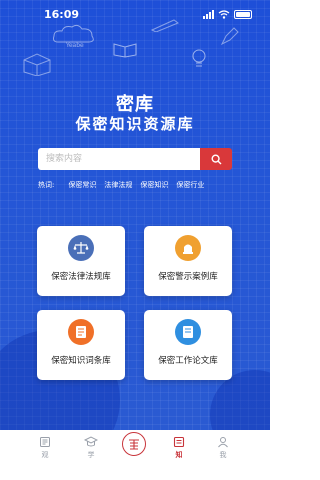  I want to click on seal-logo-icon, so click(134, 444).